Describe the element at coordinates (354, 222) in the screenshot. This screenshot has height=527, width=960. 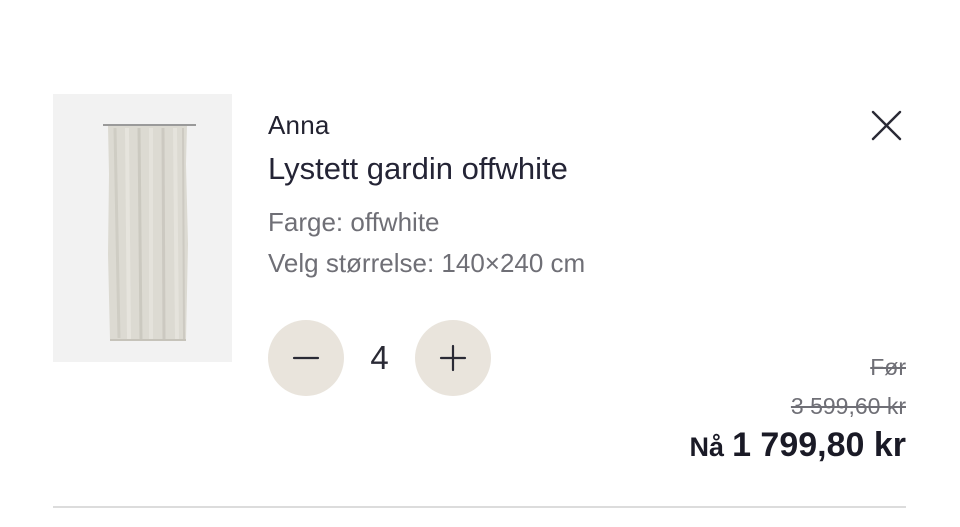
I see `product-color: Farge: offwhite` at that location.